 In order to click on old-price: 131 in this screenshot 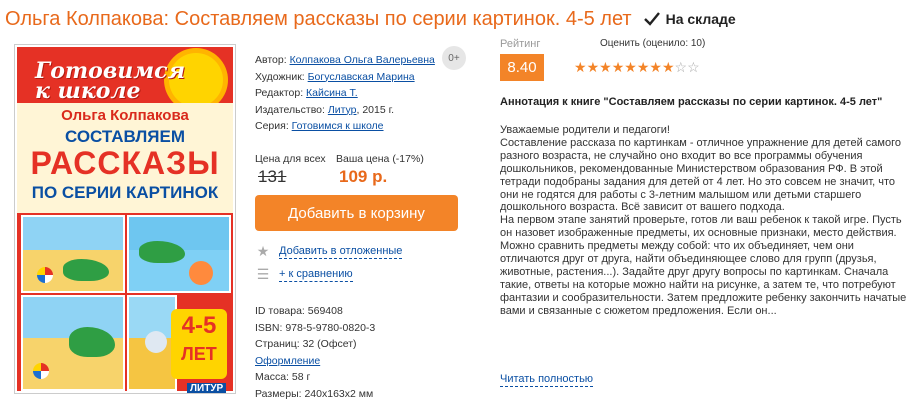, I will do `click(272, 176)`.